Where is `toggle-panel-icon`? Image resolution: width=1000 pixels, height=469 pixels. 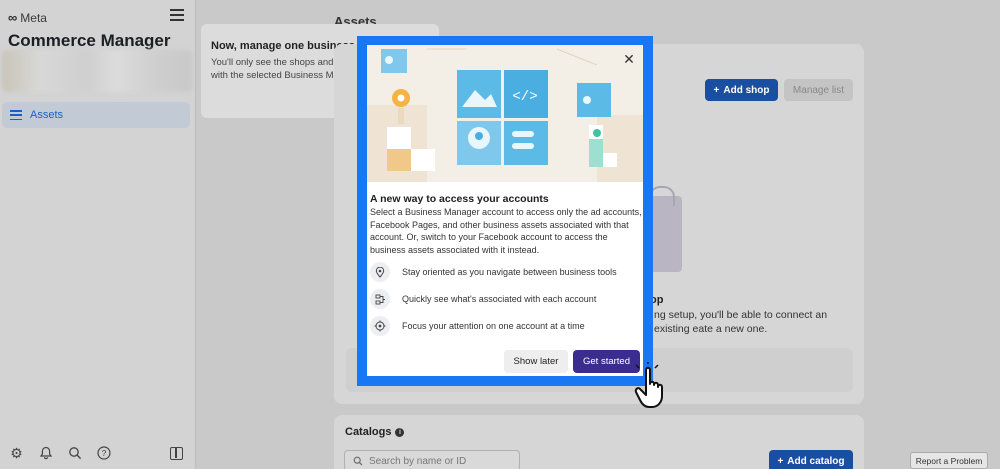 toggle-panel-icon is located at coordinates (176, 453).